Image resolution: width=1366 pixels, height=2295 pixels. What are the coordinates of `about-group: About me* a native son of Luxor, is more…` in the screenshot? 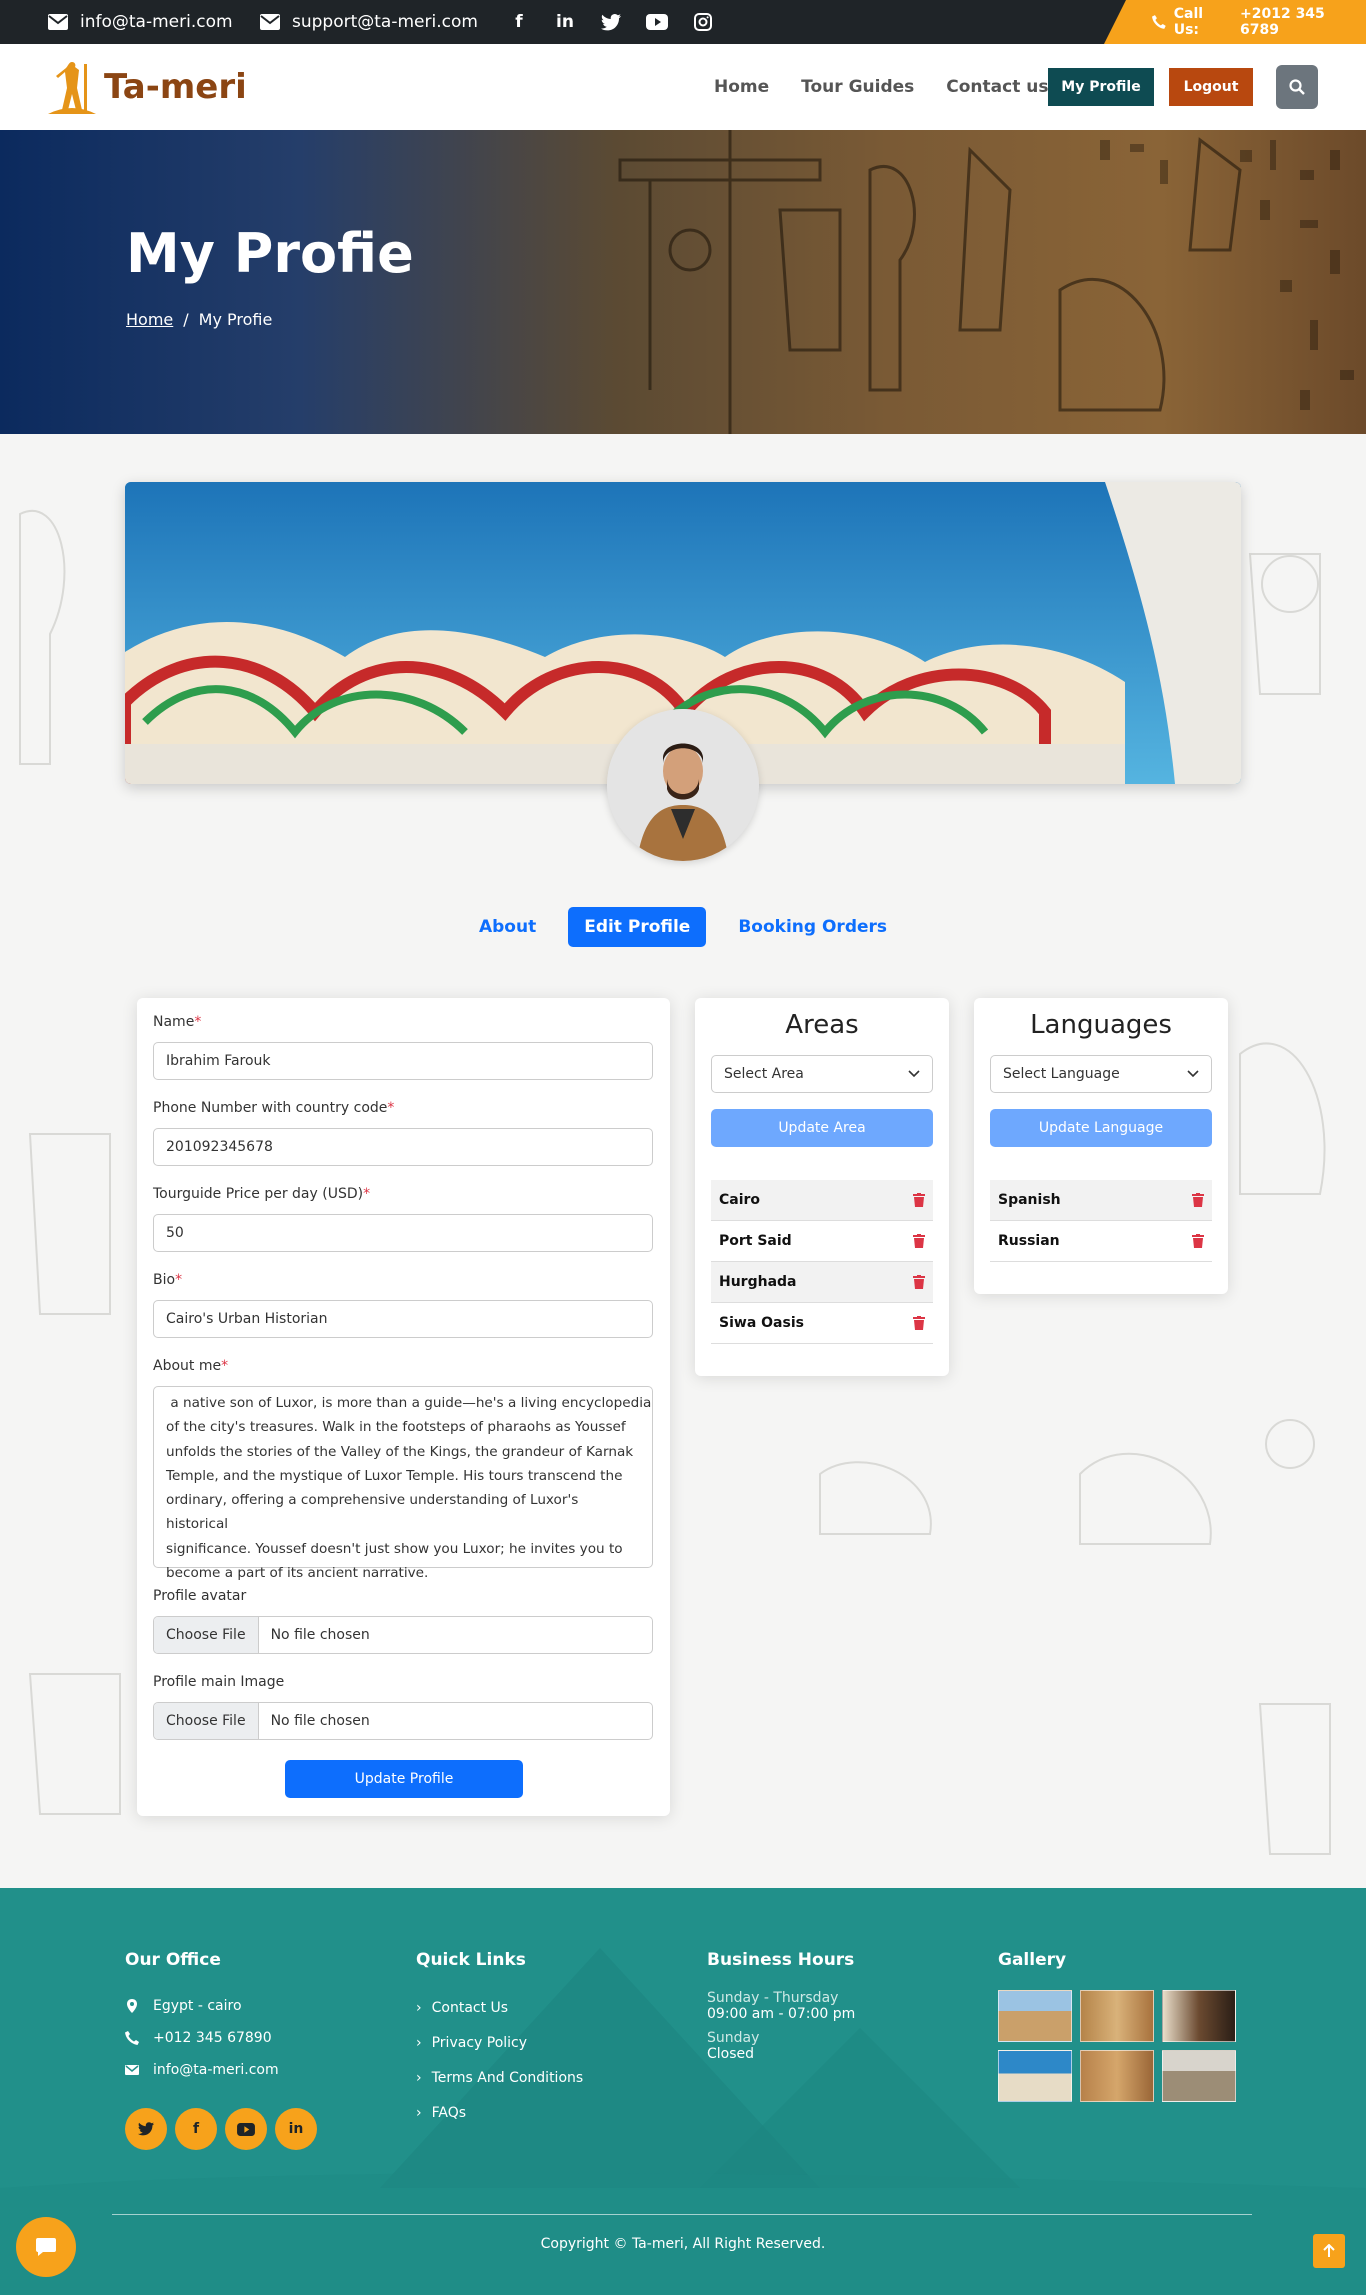 It's located at (403, 1469).